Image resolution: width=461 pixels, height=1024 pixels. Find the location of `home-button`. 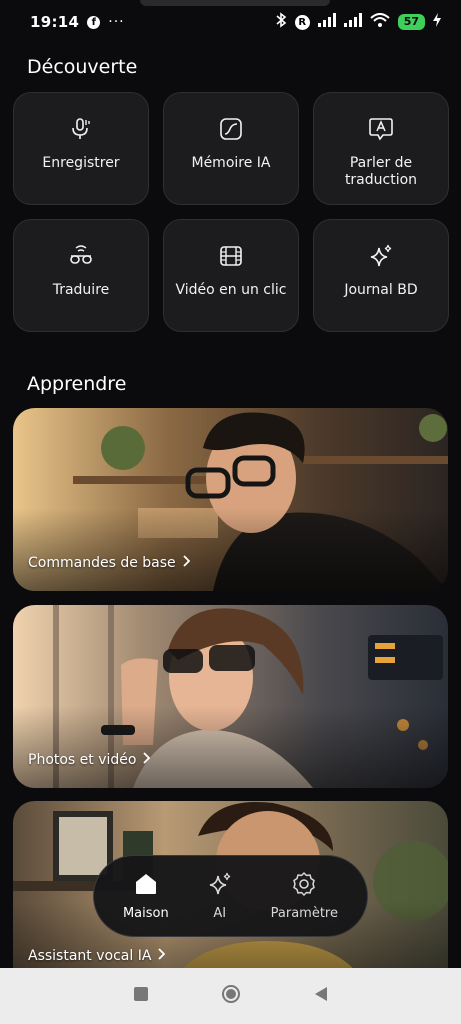

home-button is located at coordinates (231, 996).